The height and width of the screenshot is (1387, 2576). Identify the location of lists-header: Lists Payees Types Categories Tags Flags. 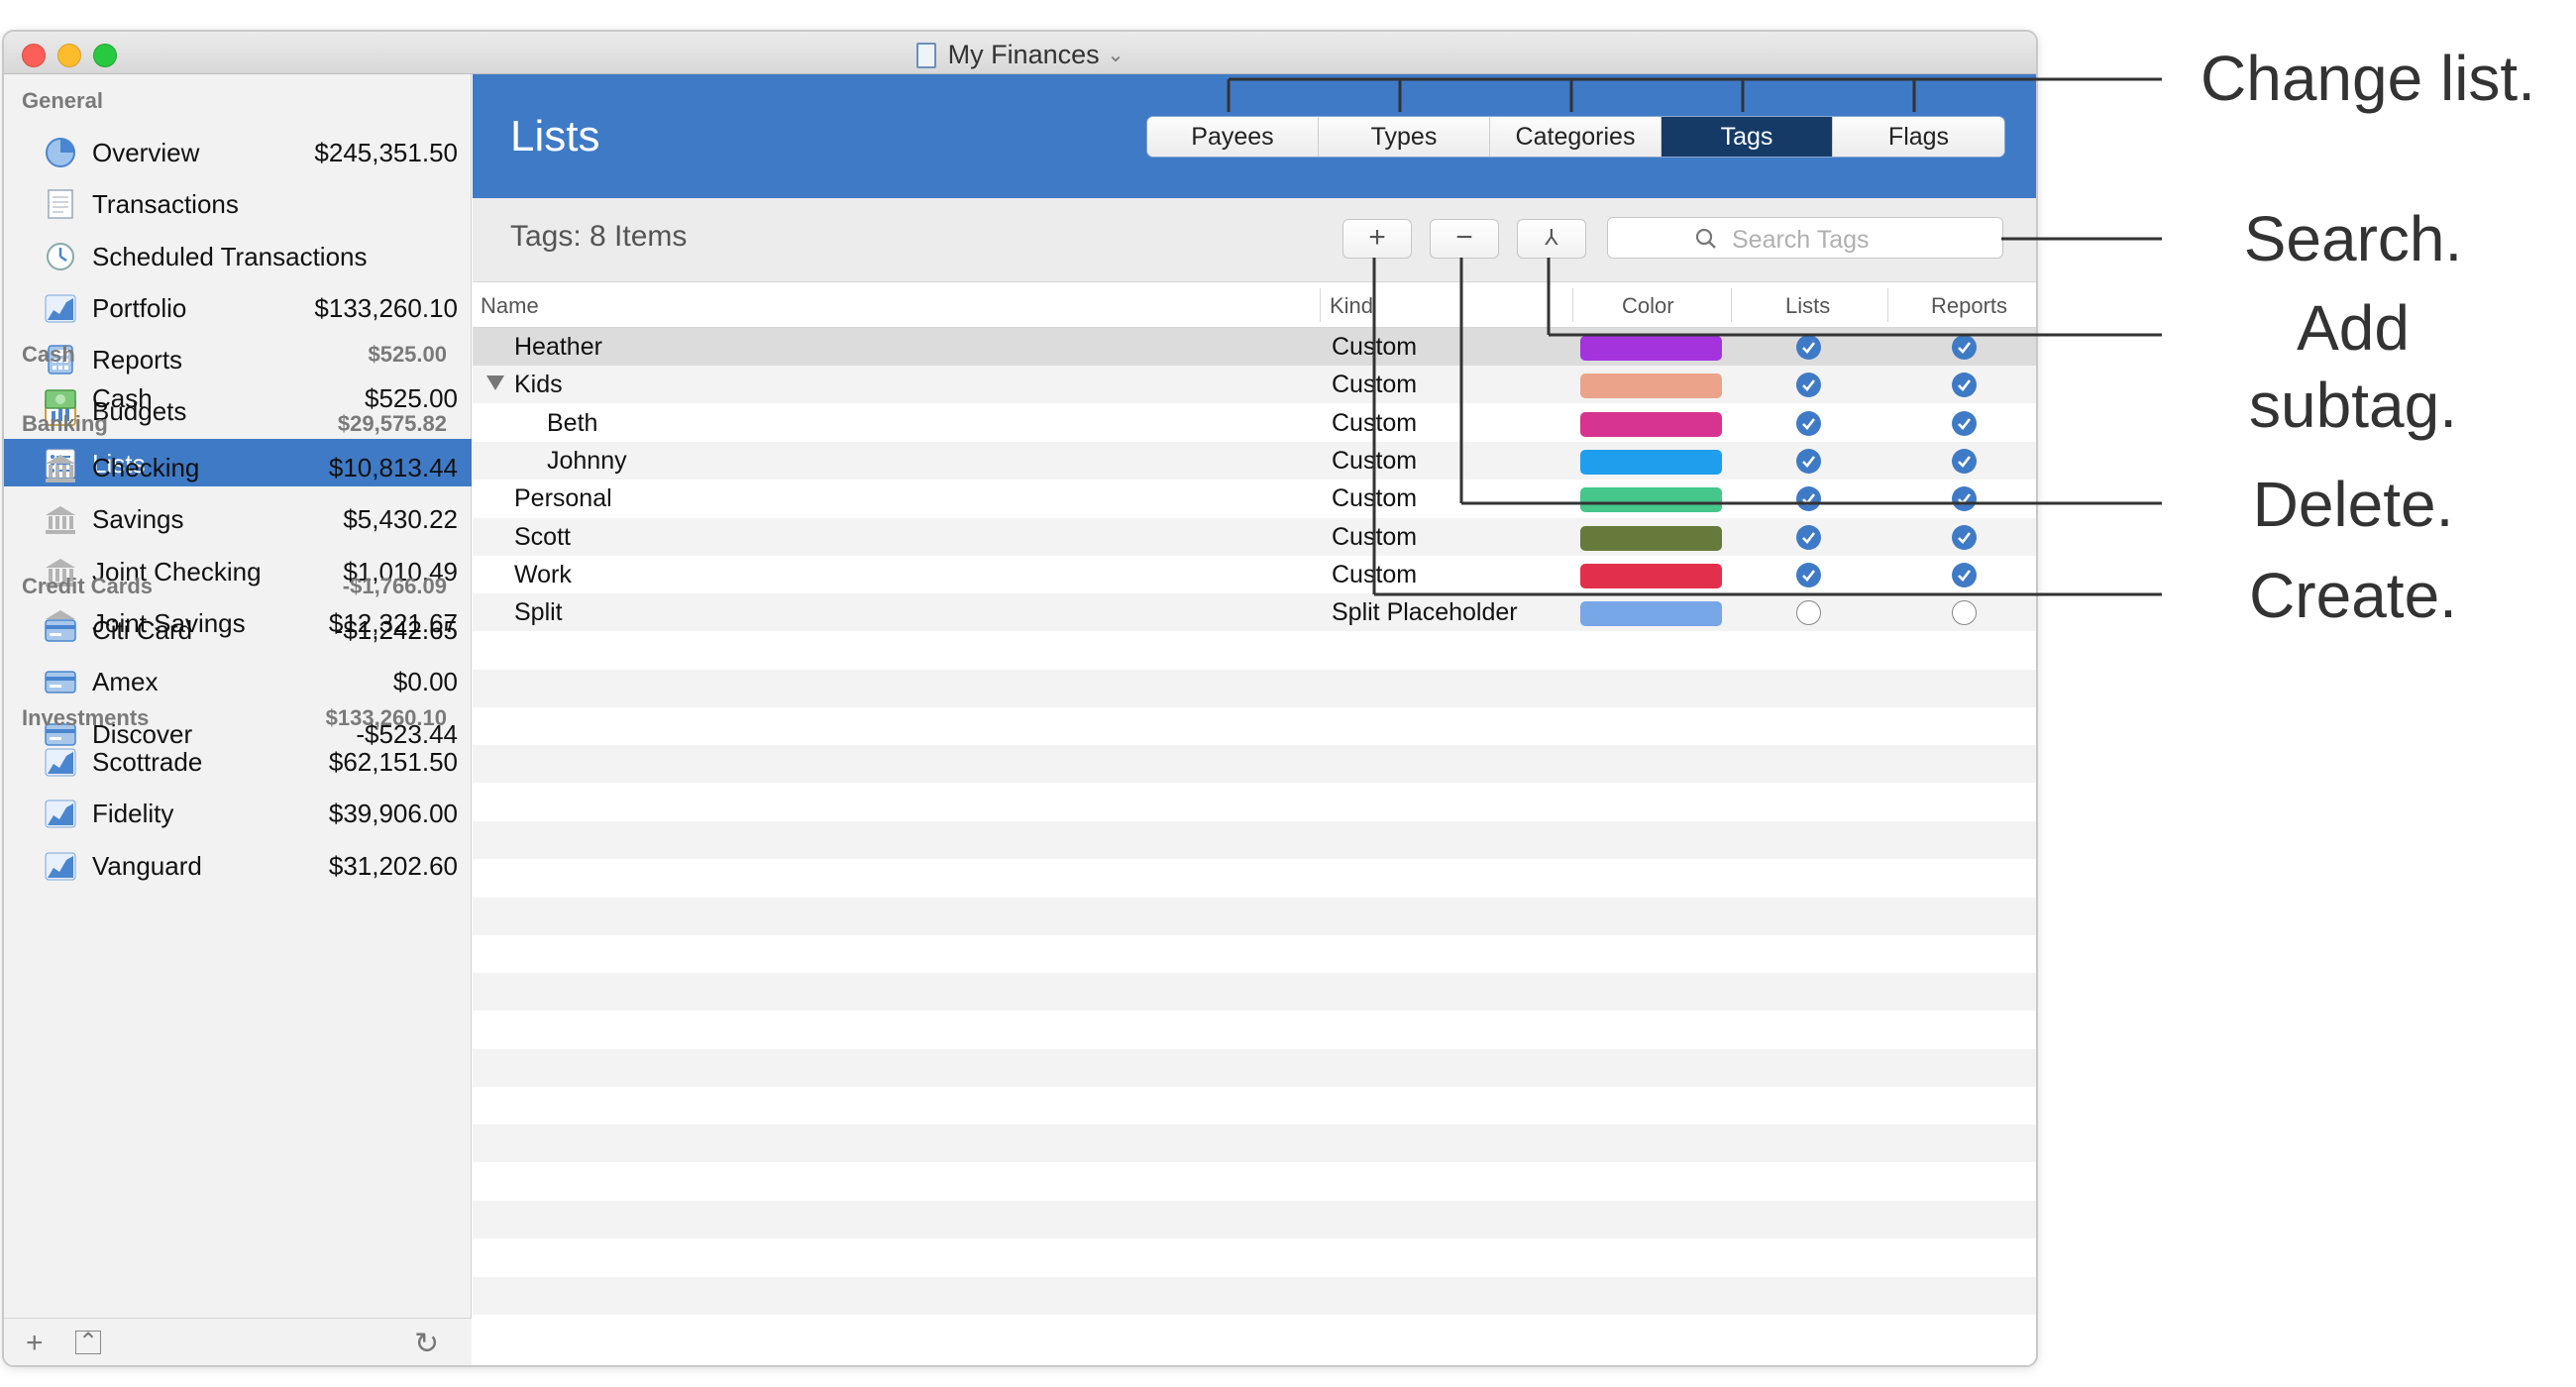
(1255, 136).